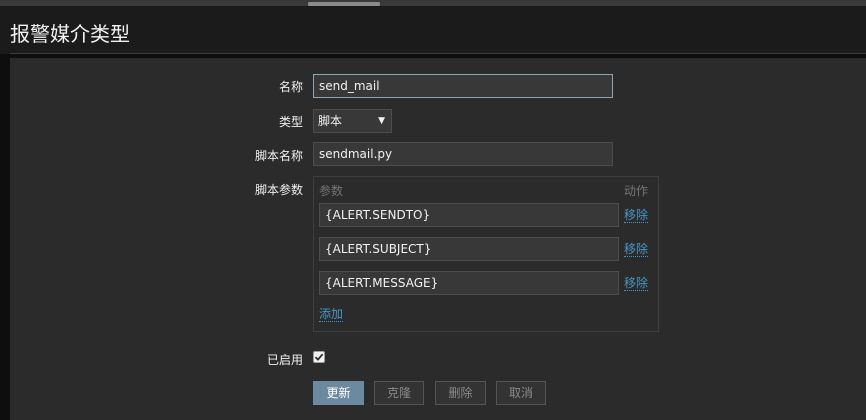  Describe the element at coordinates (399, 393) in the screenshot. I see `clone-button: 克隆` at that location.